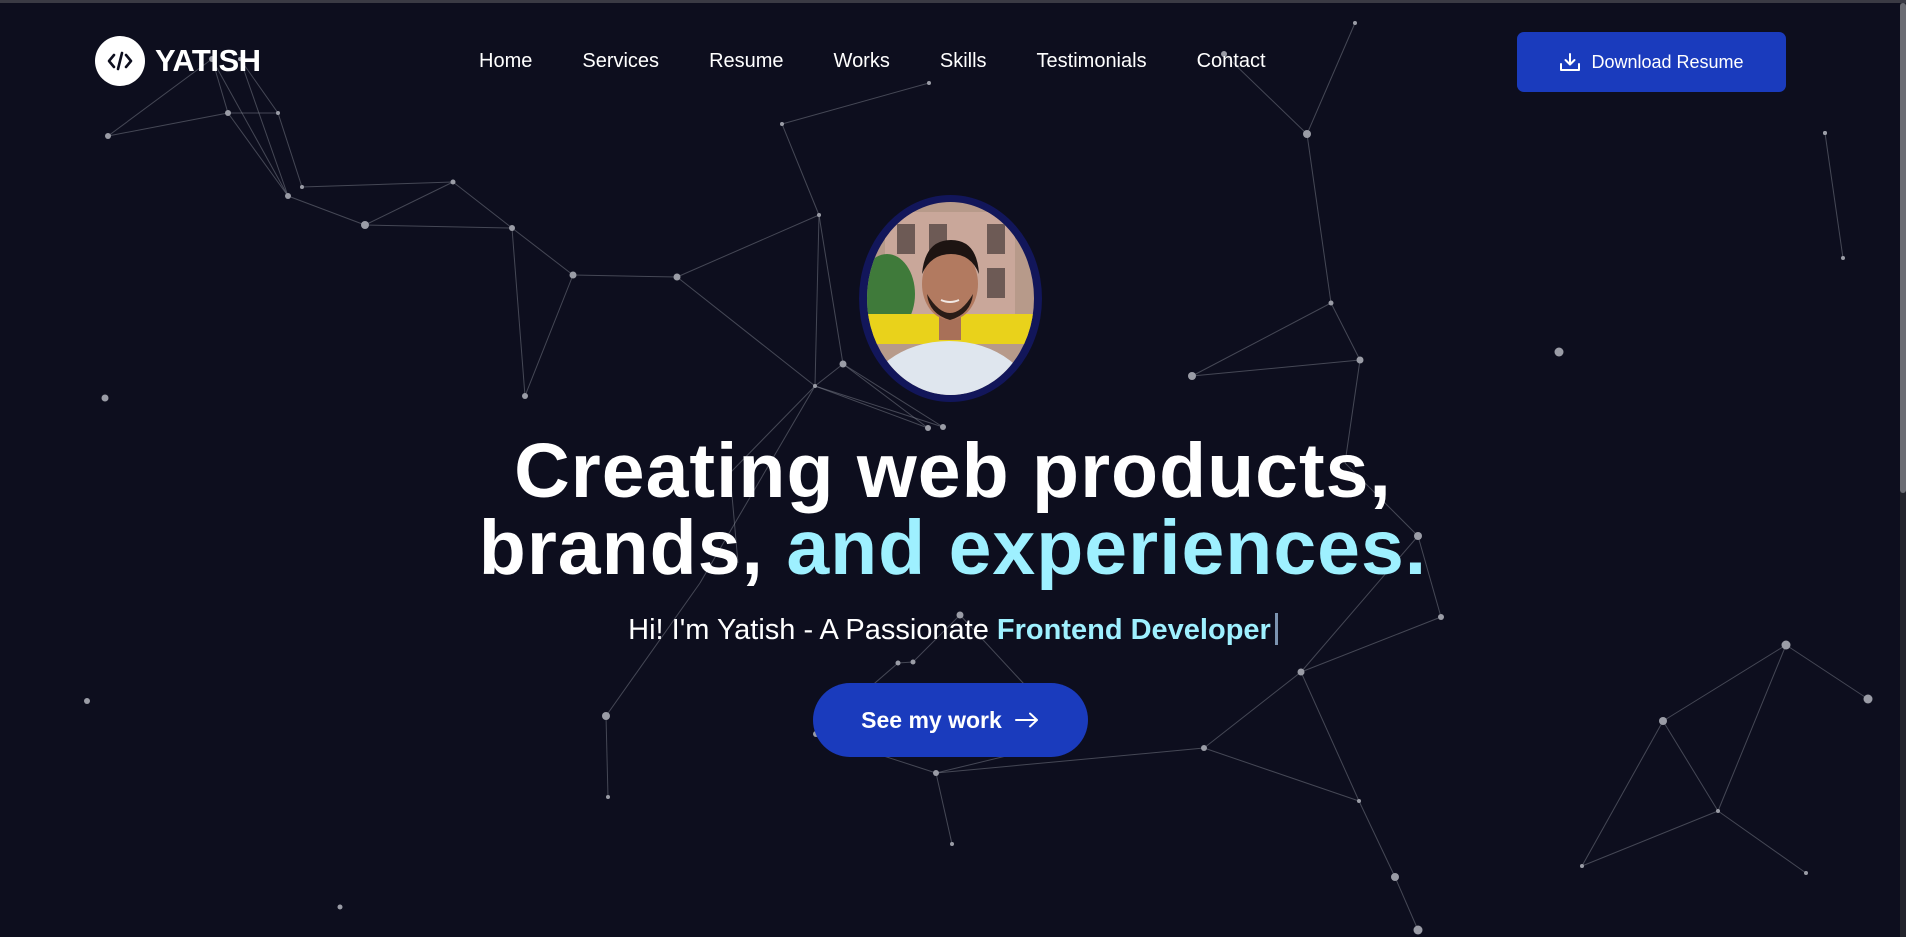 This screenshot has height=937, width=1906. What do you see at coordinates (808, 630) in the screenshot?
I see `intro-text: Hi! I'm Yatish - A Passionate` at bounding box center [808, 630].